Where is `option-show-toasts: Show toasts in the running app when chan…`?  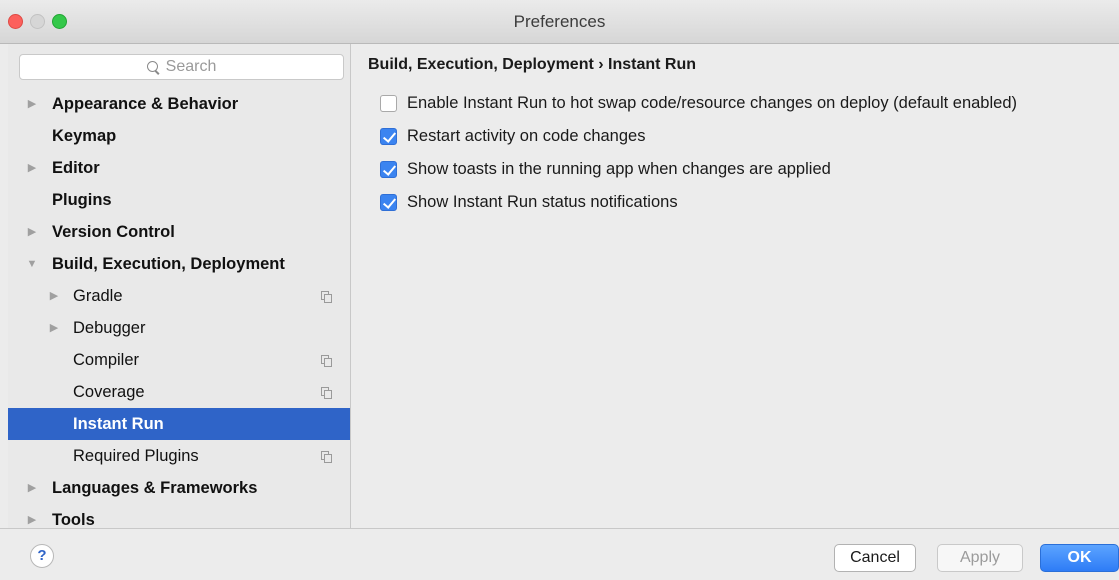 option-show-toasts: Show toasts in the running app when chan… is located at coordinates (605, 169).